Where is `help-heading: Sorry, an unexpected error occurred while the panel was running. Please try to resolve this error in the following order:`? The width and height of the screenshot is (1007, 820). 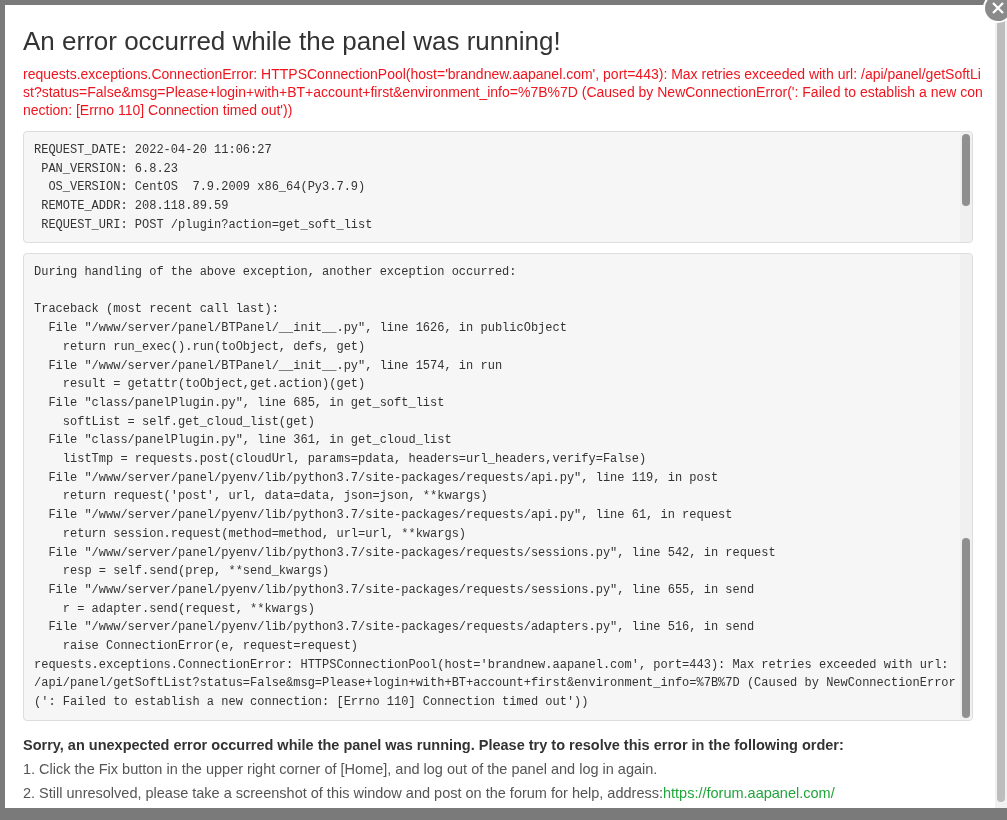 help-heading: Sorry, an unexpected error occurred while the panel was running. Please try to resolve this error in the following order: is located at coordinates (434, 745).